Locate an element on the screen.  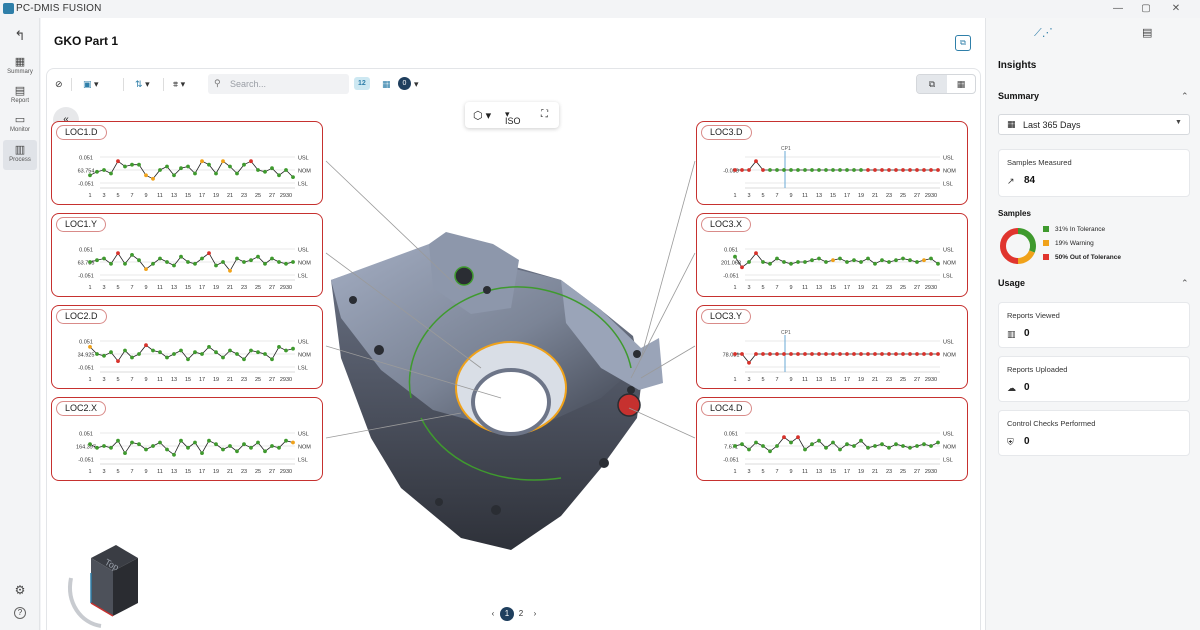
nav-item-process: ▥ Process is located at coordinates (20, 155).